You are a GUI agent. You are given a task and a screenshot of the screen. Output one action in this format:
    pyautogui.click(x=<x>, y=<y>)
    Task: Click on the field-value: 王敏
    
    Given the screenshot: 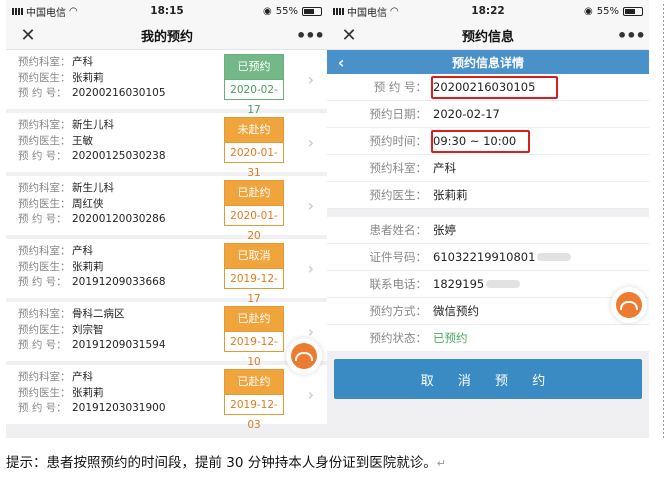 What is the action you would take?
    pyautogui.click(x=82, y=140)
    